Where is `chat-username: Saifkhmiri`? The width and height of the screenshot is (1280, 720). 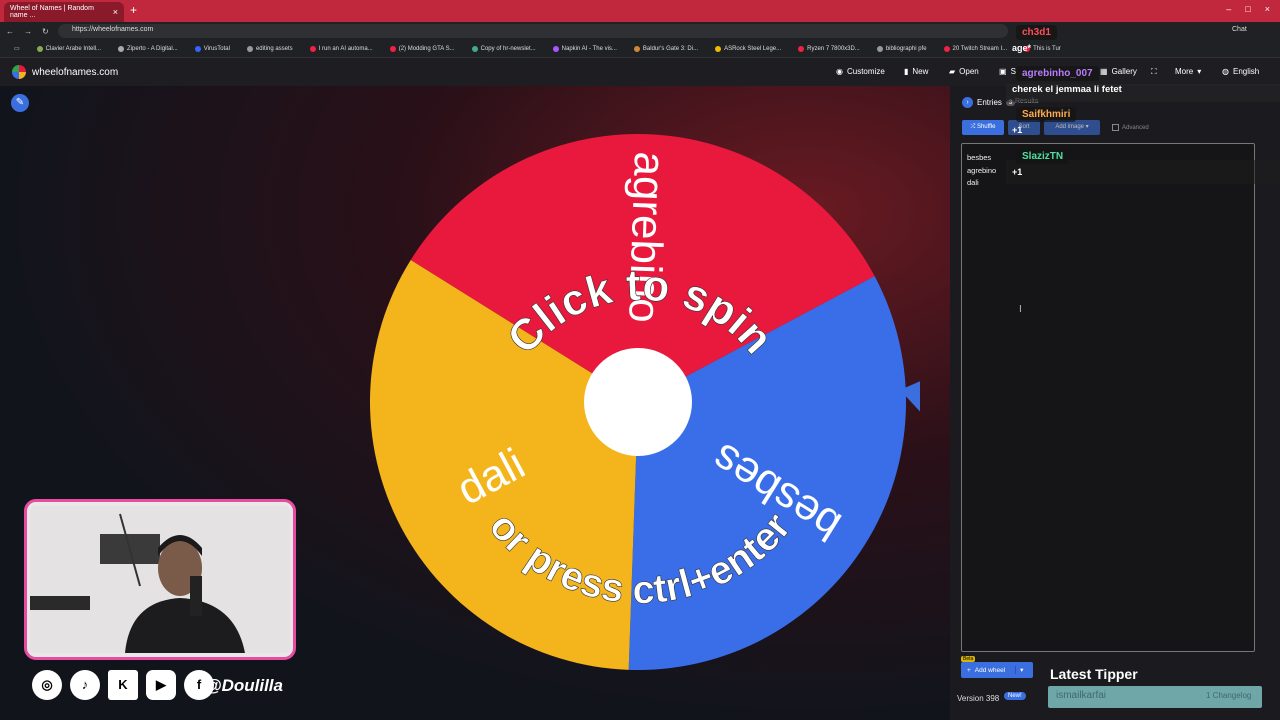 chat-username: Saifkhmiri is located at coordinates (1046, 114).